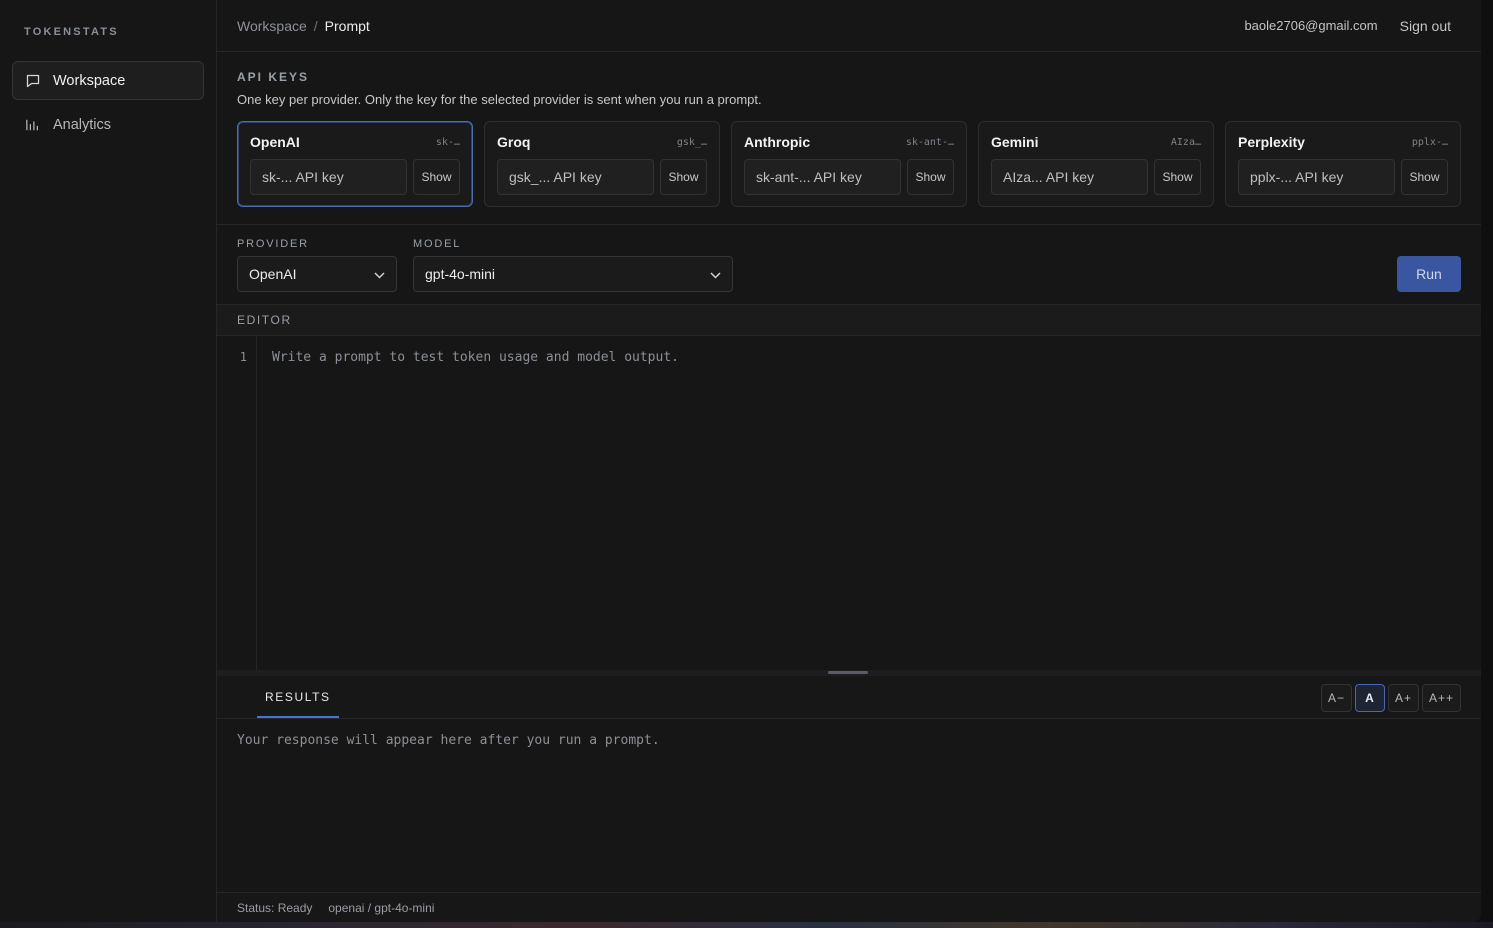  Describe the element at coordinates (273, 274) in the screenshot. I see `provider-value: OpenAI` at that location.